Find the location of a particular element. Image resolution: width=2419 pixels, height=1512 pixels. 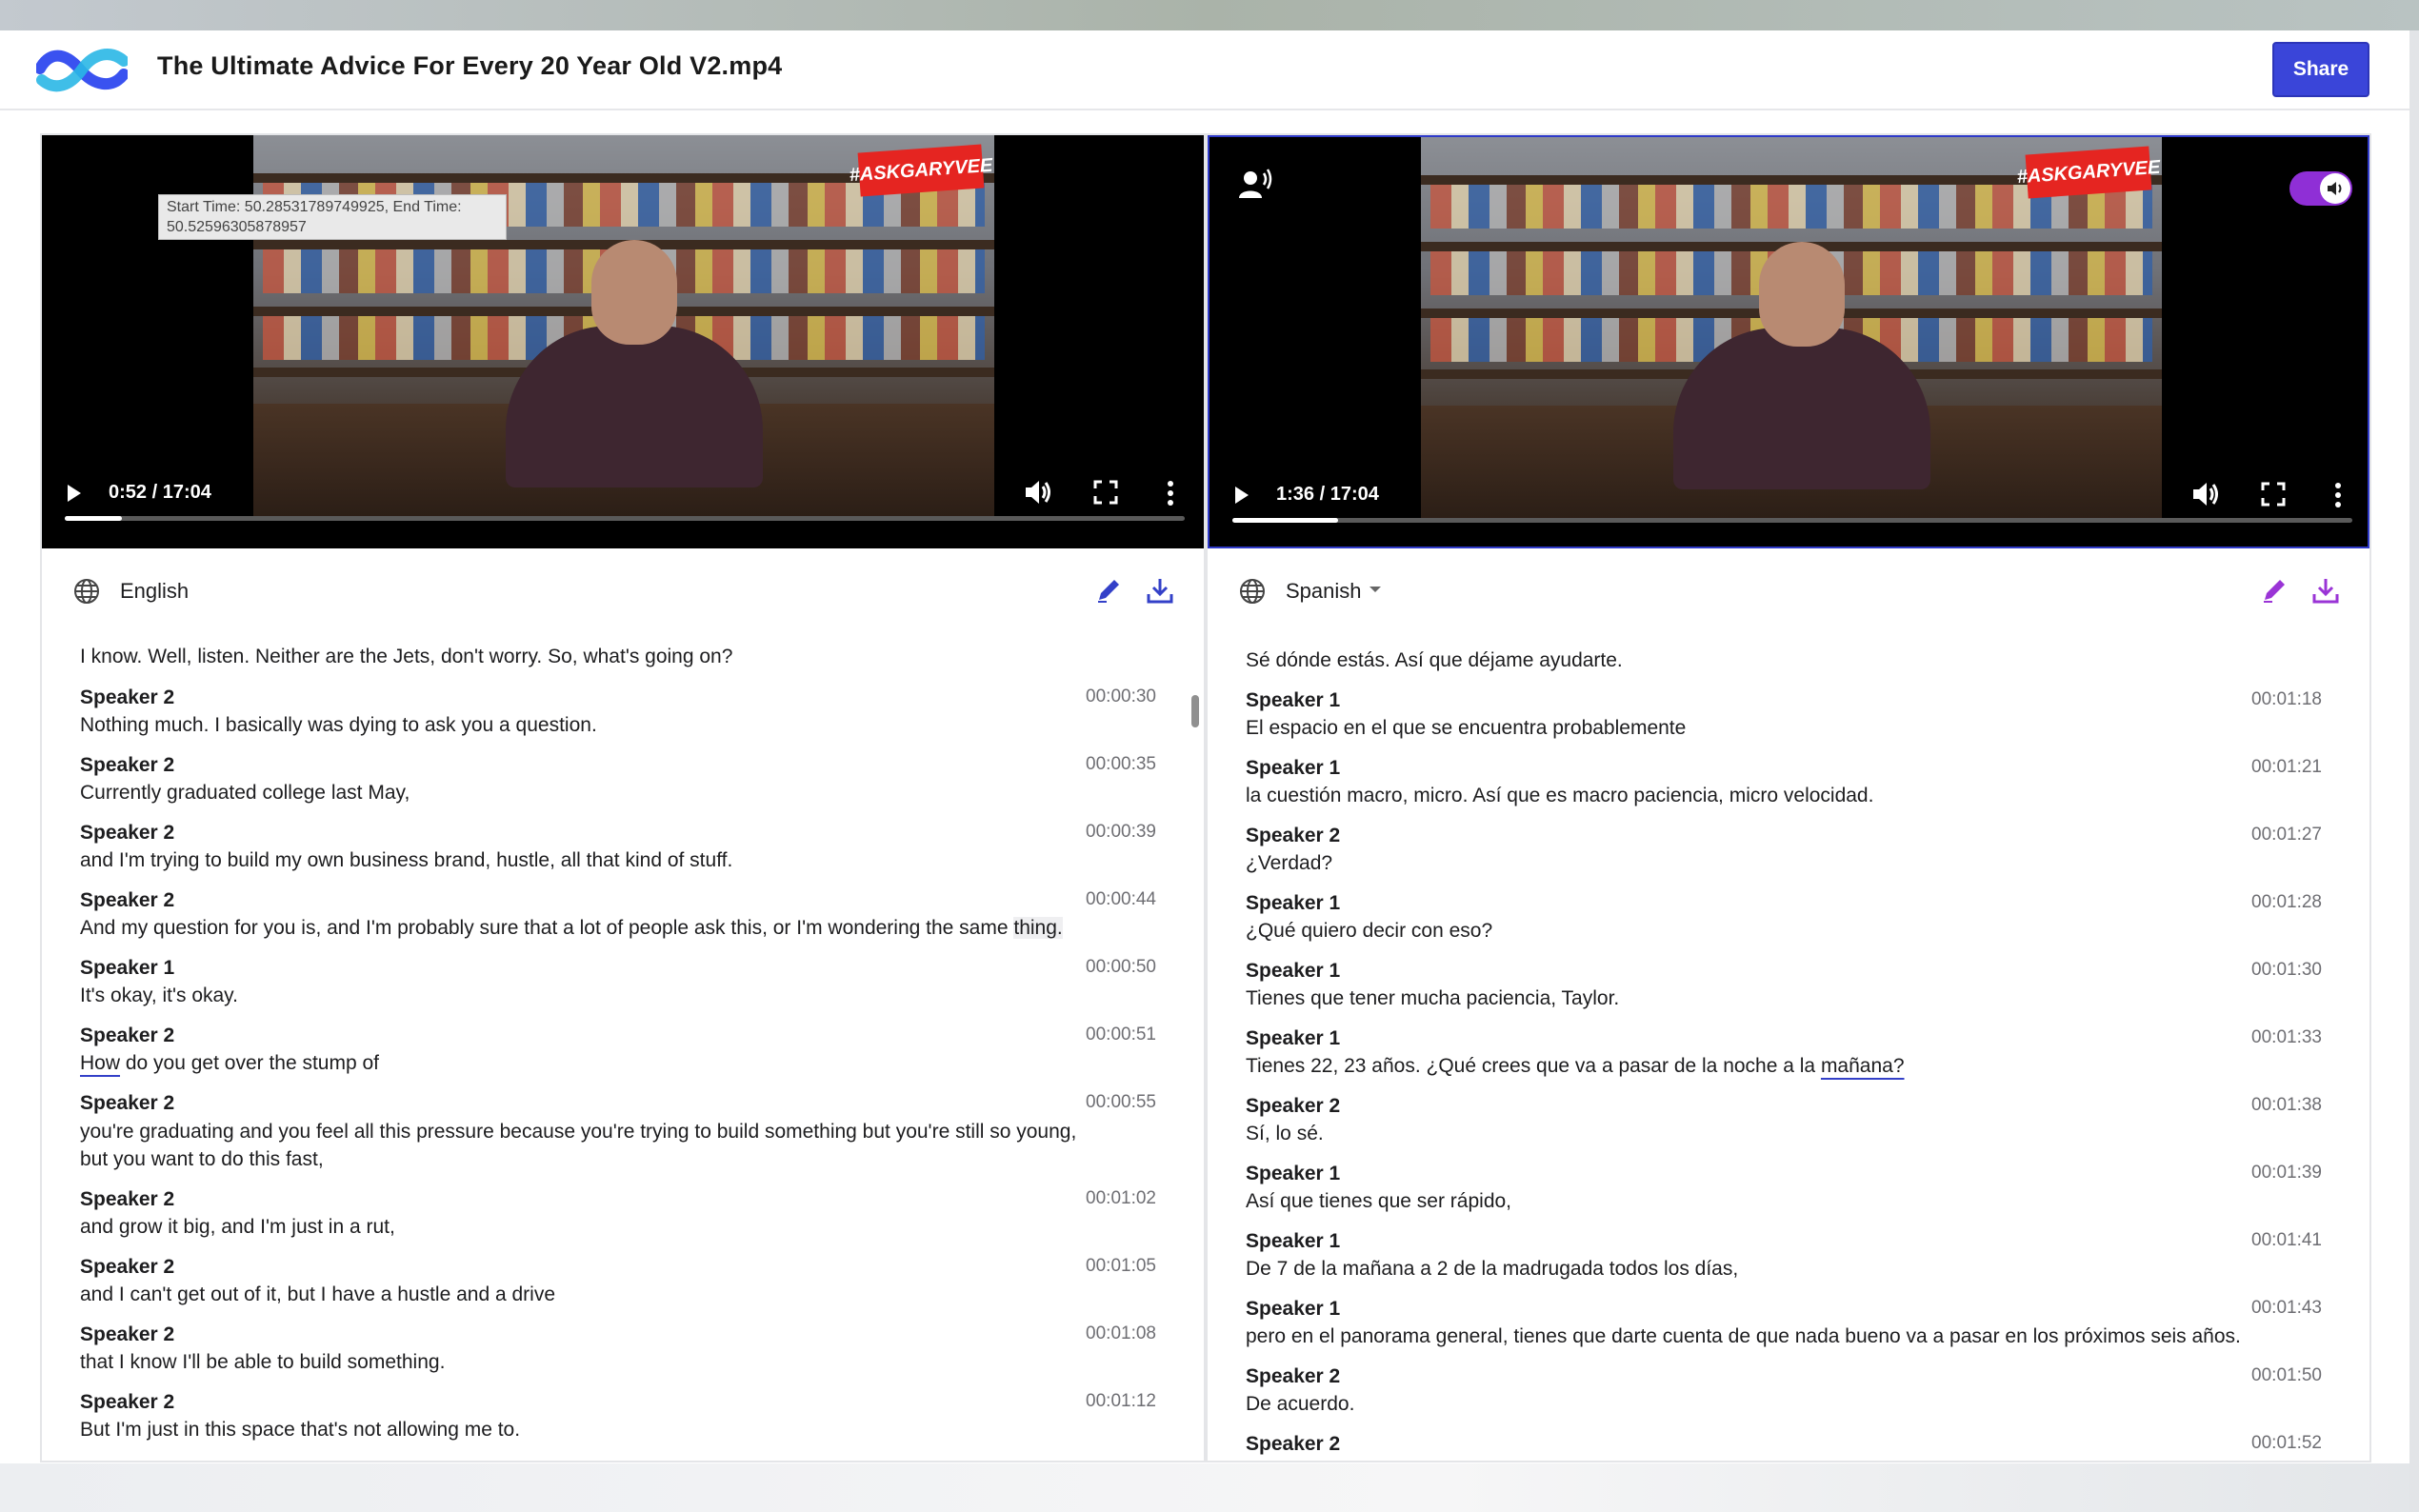

video-frame: #ASKGARYVEE is located at coordinates (623, 326).